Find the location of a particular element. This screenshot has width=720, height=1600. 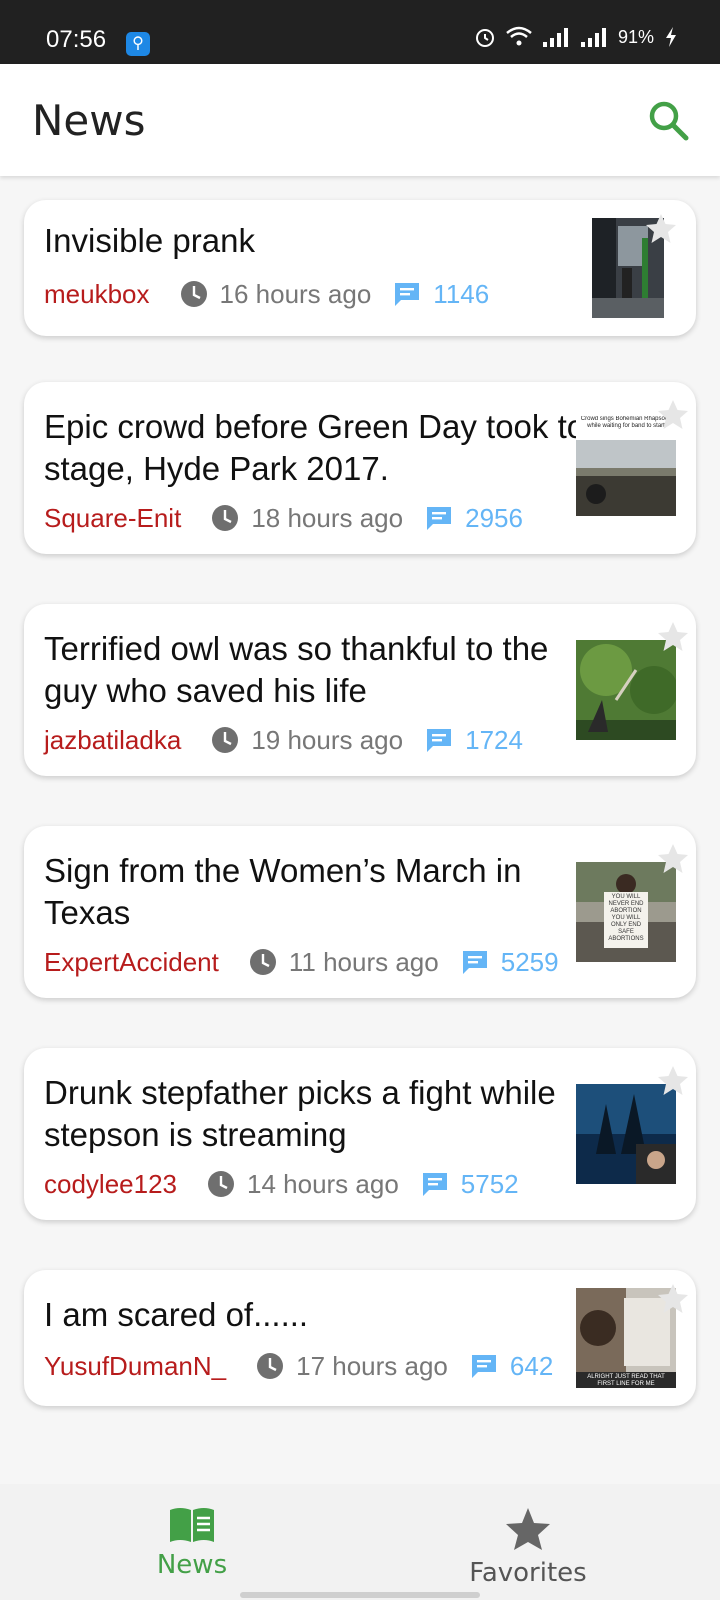

post-meta: ExpertAccident 11 hours ago 5259 is located at coordinates (301, 962).